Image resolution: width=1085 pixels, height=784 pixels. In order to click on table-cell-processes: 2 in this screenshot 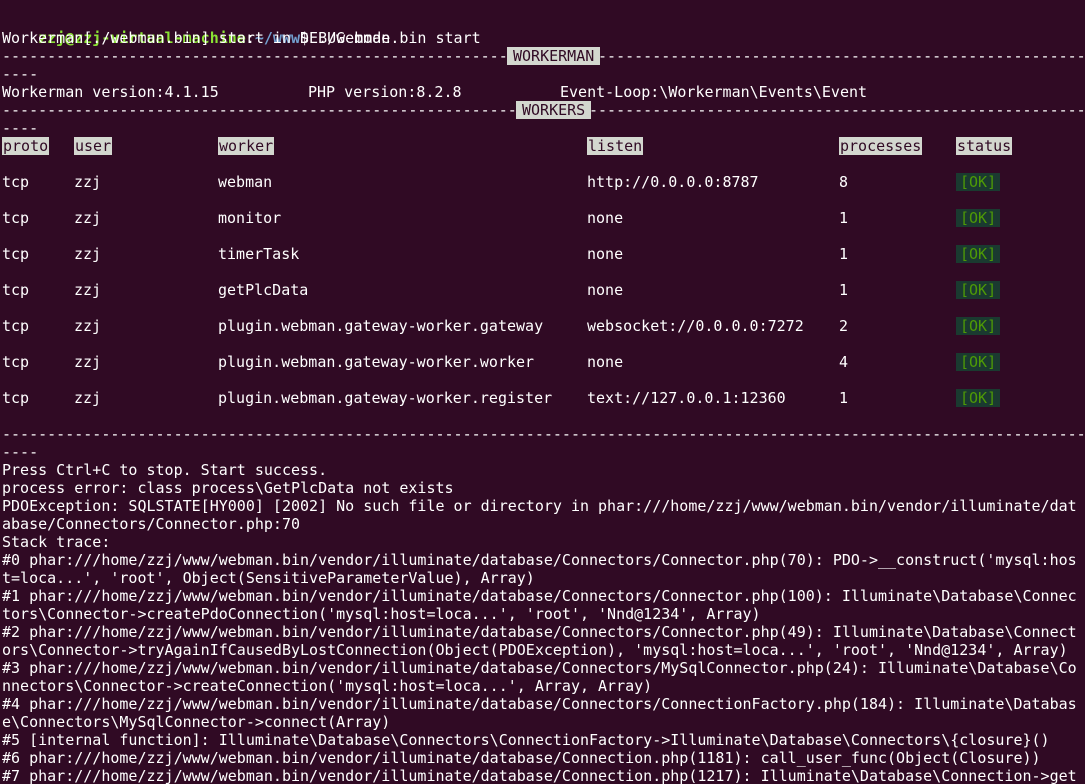, I will do `click(844, 326)`.